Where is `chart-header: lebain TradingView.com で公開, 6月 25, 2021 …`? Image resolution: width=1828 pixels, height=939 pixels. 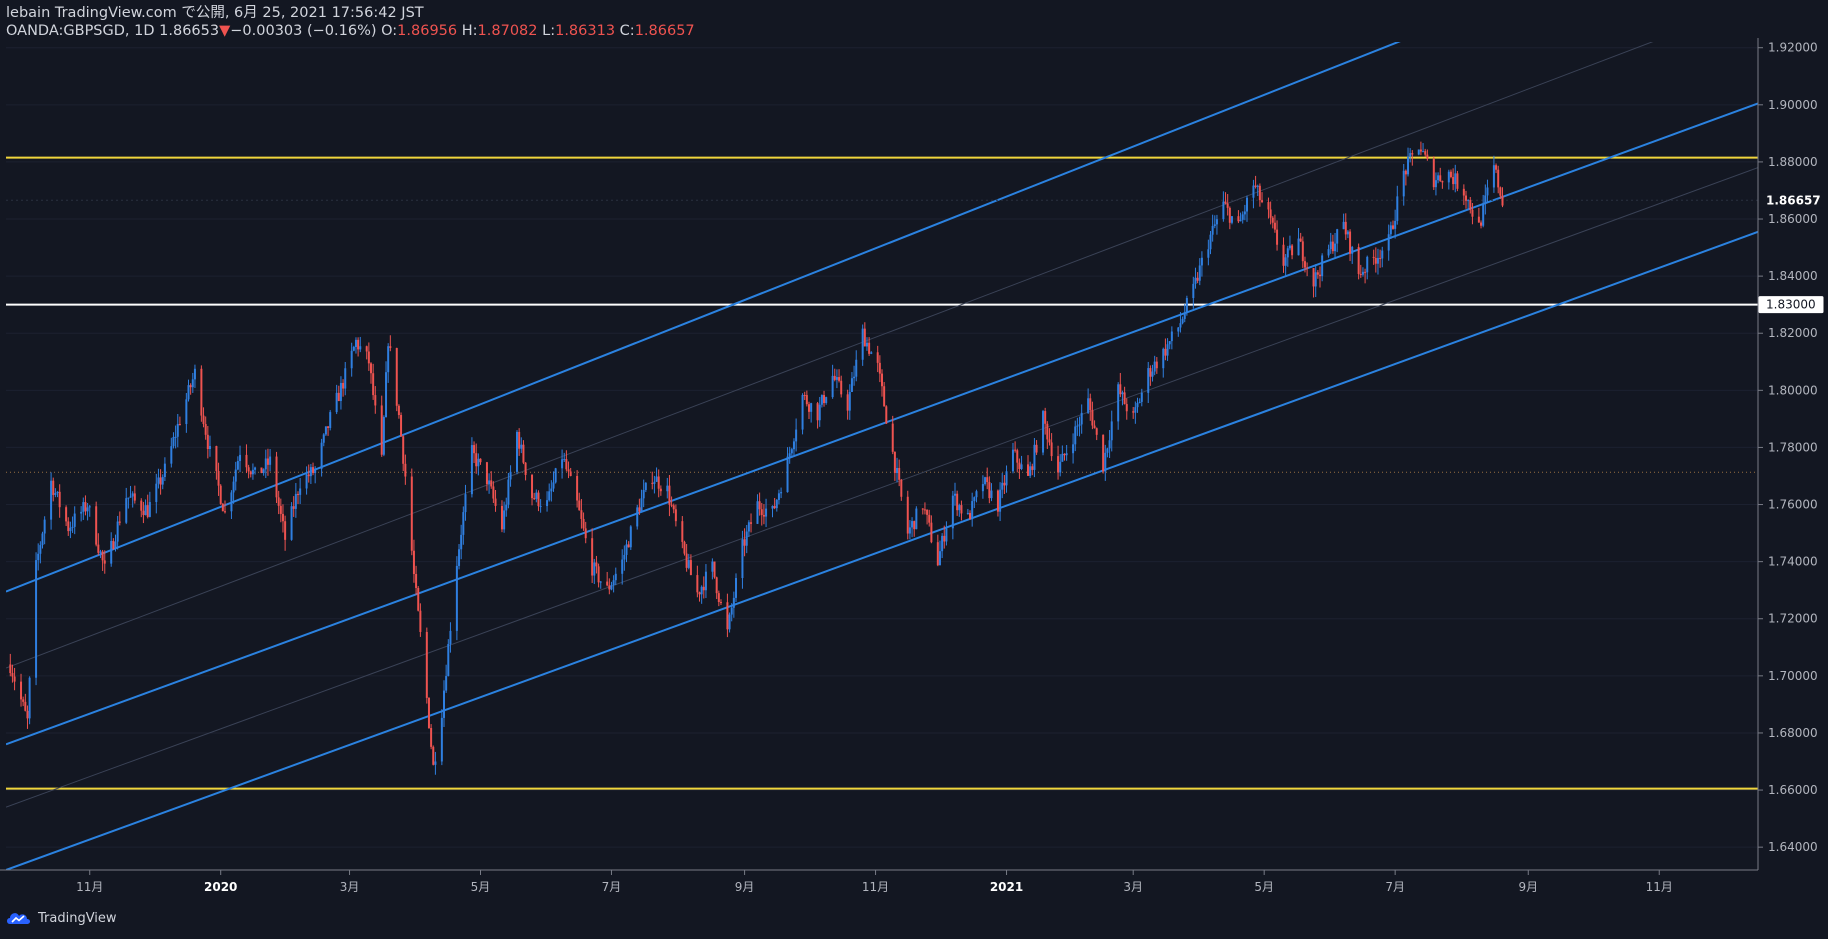
chart-header: lebain TradingView.com で公開, 6月 25, 2021 … is located at coordinates (350, 22).